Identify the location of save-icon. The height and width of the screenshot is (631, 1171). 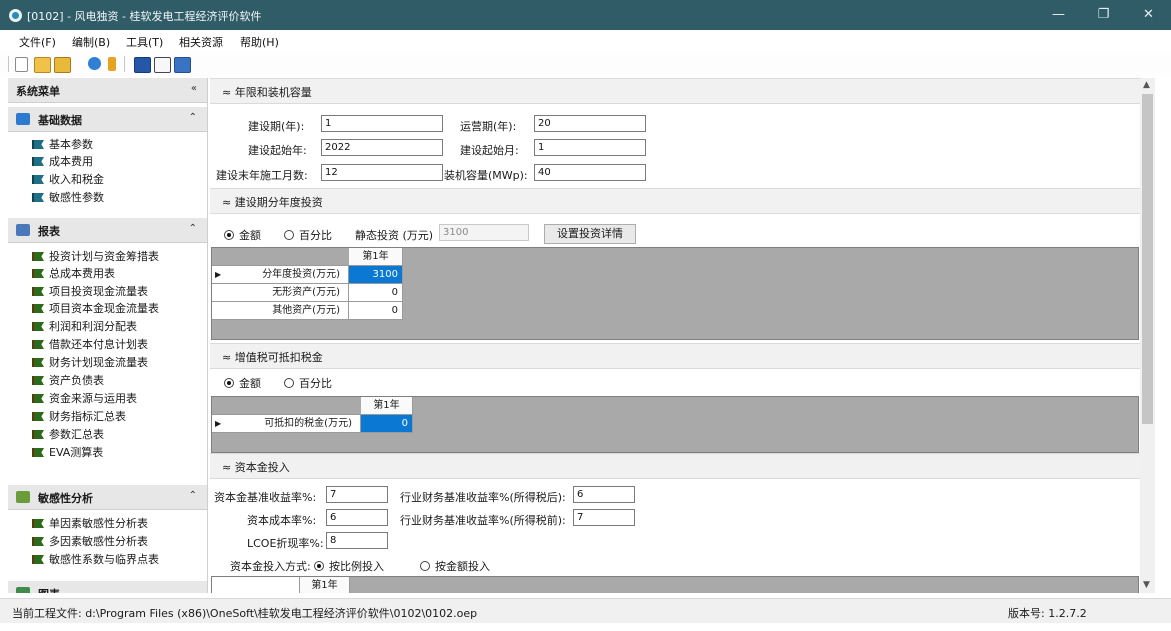
(142, 65).